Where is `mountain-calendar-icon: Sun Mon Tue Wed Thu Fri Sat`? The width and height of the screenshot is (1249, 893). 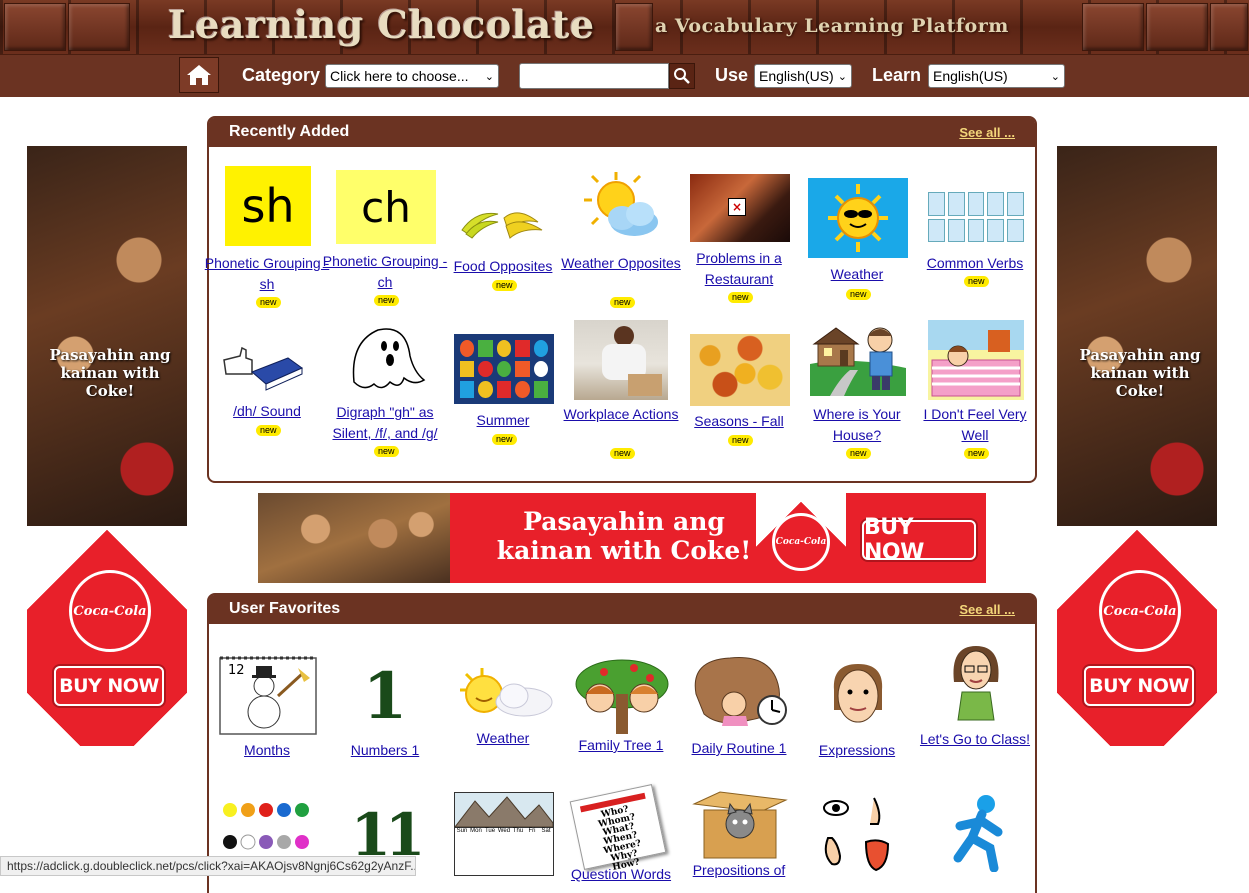 mountain-calendar-icon: Sun Mon Tue Wed Thu Fri Sat is located at coordinates (504, 834).